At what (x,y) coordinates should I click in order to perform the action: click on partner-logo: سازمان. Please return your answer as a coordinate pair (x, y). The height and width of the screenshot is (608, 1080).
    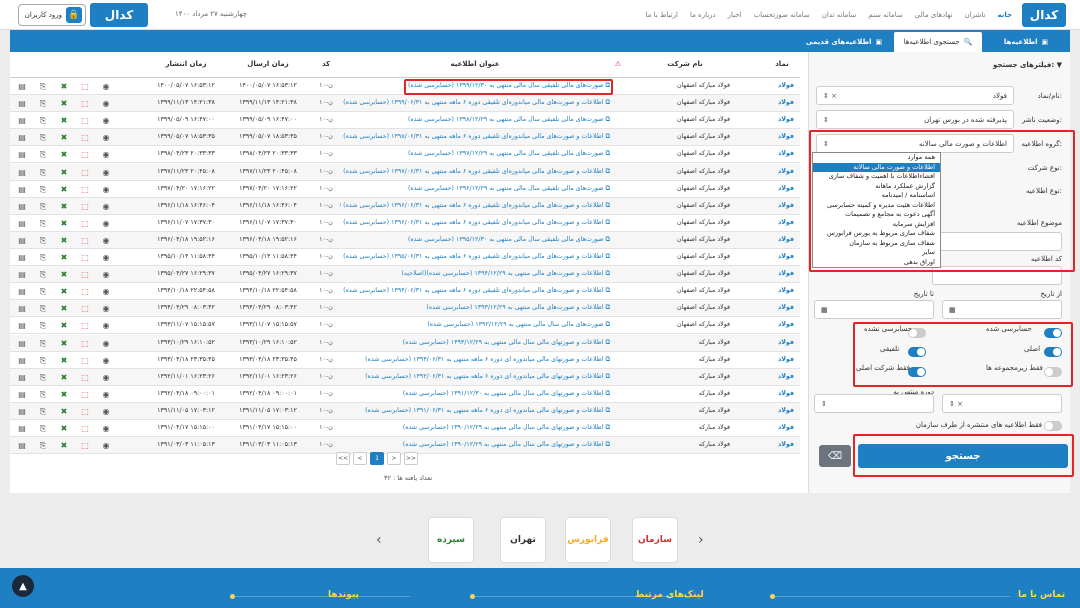
    Looking at the image, I should click on (655, 540).